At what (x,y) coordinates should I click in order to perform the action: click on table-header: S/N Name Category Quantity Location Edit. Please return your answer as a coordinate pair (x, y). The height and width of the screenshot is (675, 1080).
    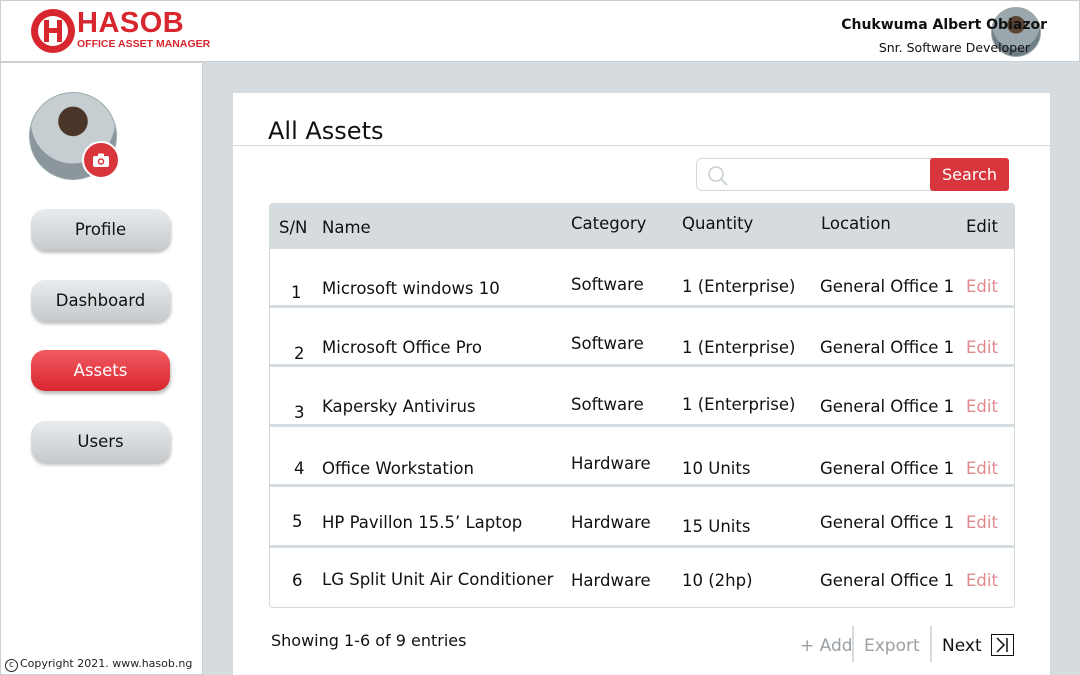
    Looking at the image, I should click on (642, 226).